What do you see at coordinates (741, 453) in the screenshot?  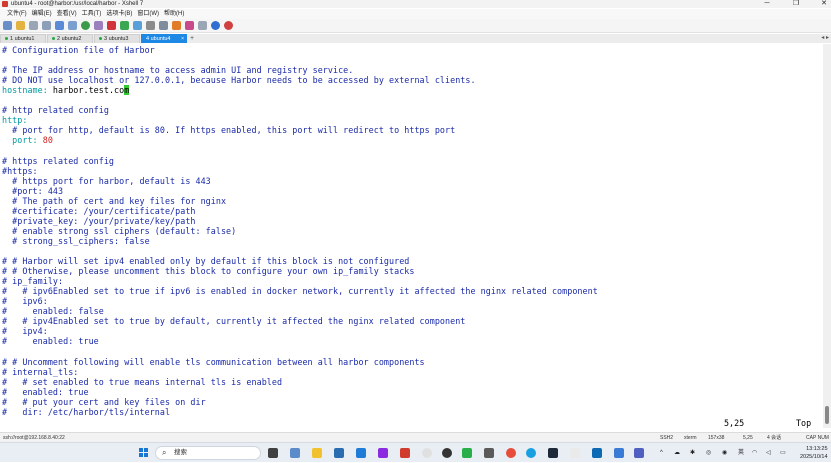 I see `input-language: 英` at bounding box center [741, 453].